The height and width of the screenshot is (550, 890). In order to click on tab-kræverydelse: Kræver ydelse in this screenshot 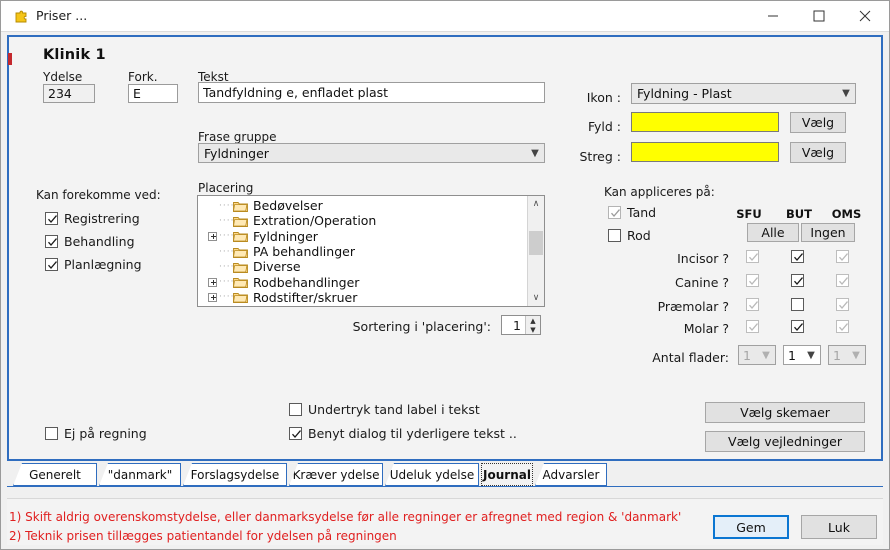, I will do `click(336, 474)`.